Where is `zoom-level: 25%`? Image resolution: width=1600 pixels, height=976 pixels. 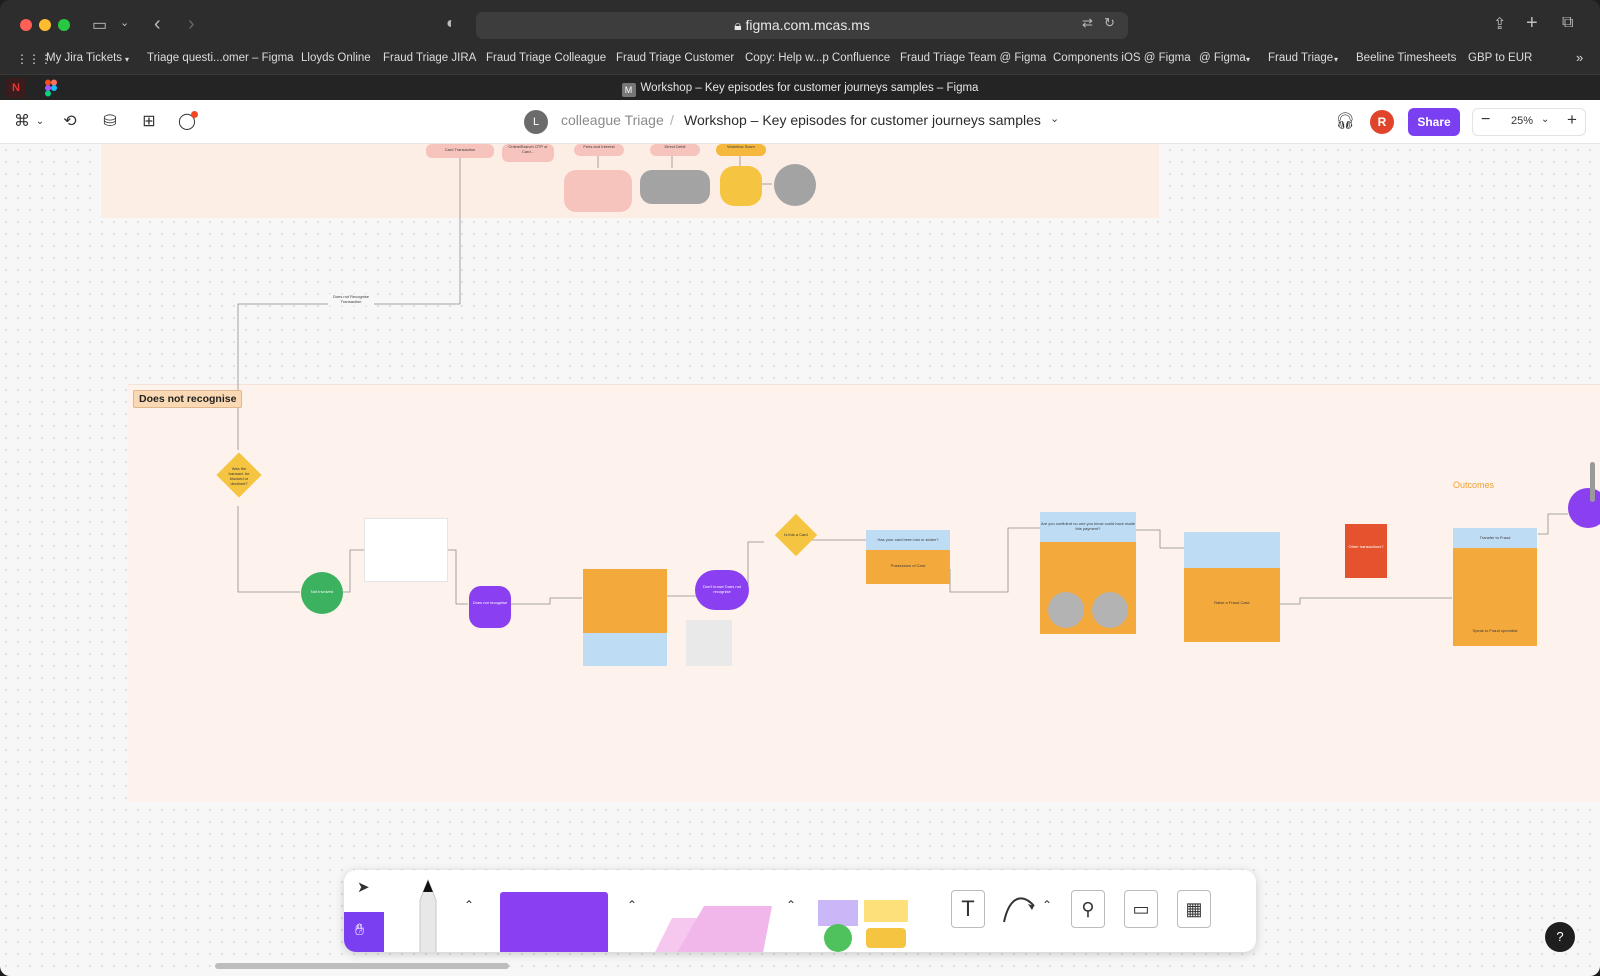 zoom-level: 25% is located at coordinates (1522, 121).